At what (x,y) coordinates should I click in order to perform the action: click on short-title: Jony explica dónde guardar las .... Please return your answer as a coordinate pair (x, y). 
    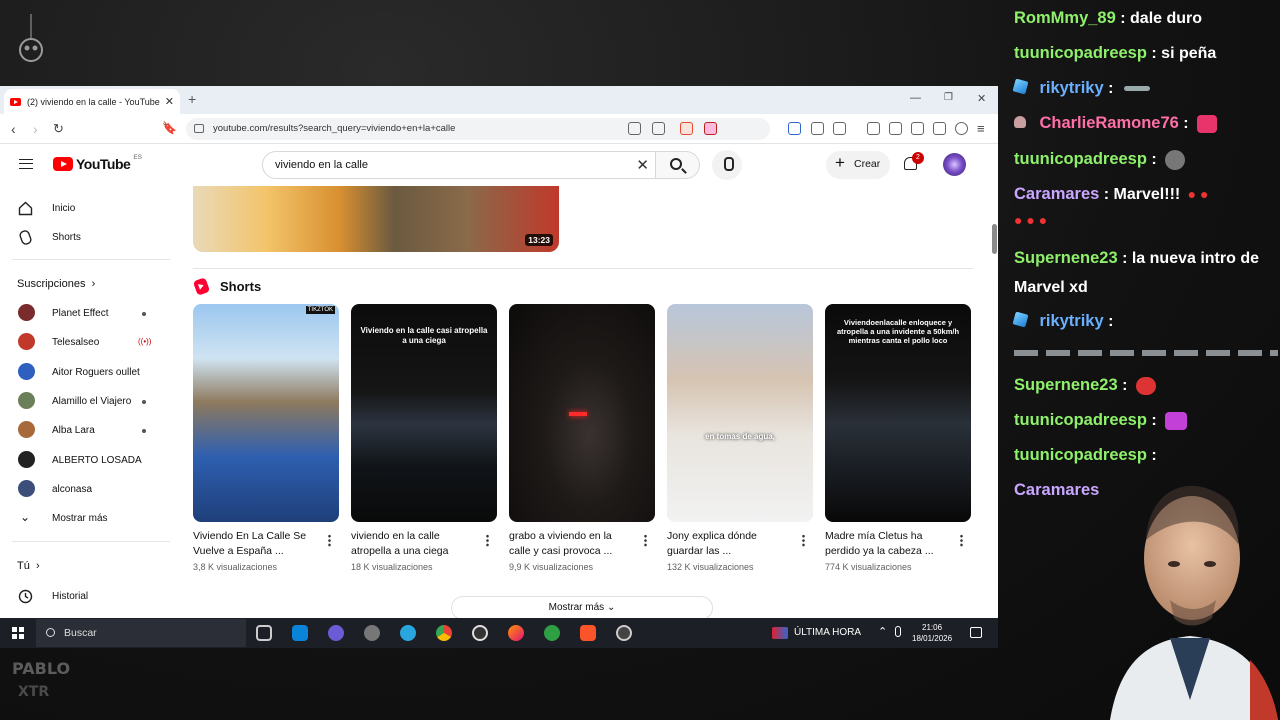
    Looking at the image, I should click on (729, 544).